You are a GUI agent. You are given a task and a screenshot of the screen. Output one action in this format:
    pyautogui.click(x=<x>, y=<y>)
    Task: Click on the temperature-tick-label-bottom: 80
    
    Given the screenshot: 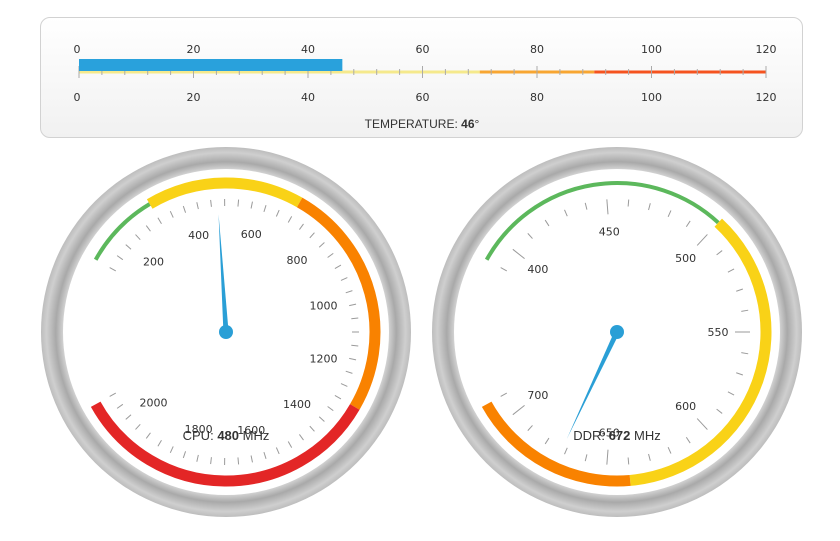 What is the action you would take?
    pyautogui.click(x=537, y=97)
    